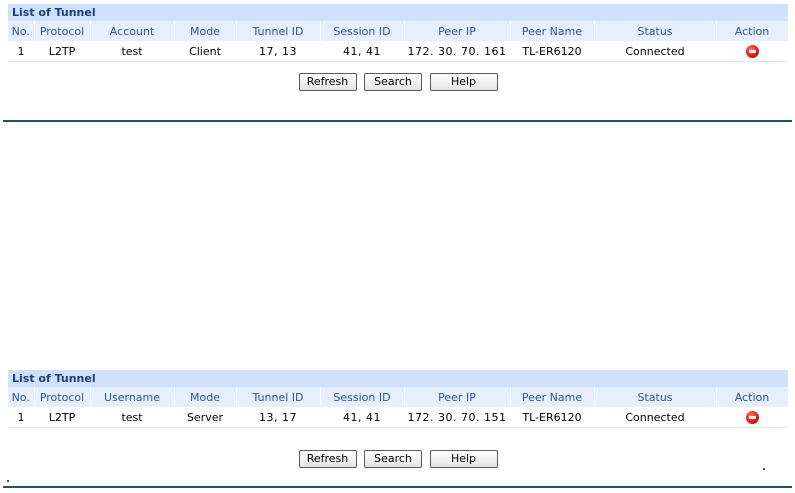  Describe the element at coordinates (278, 417) in the screenshot. I see `cell-tunnel-id: 13, 17` at that location.